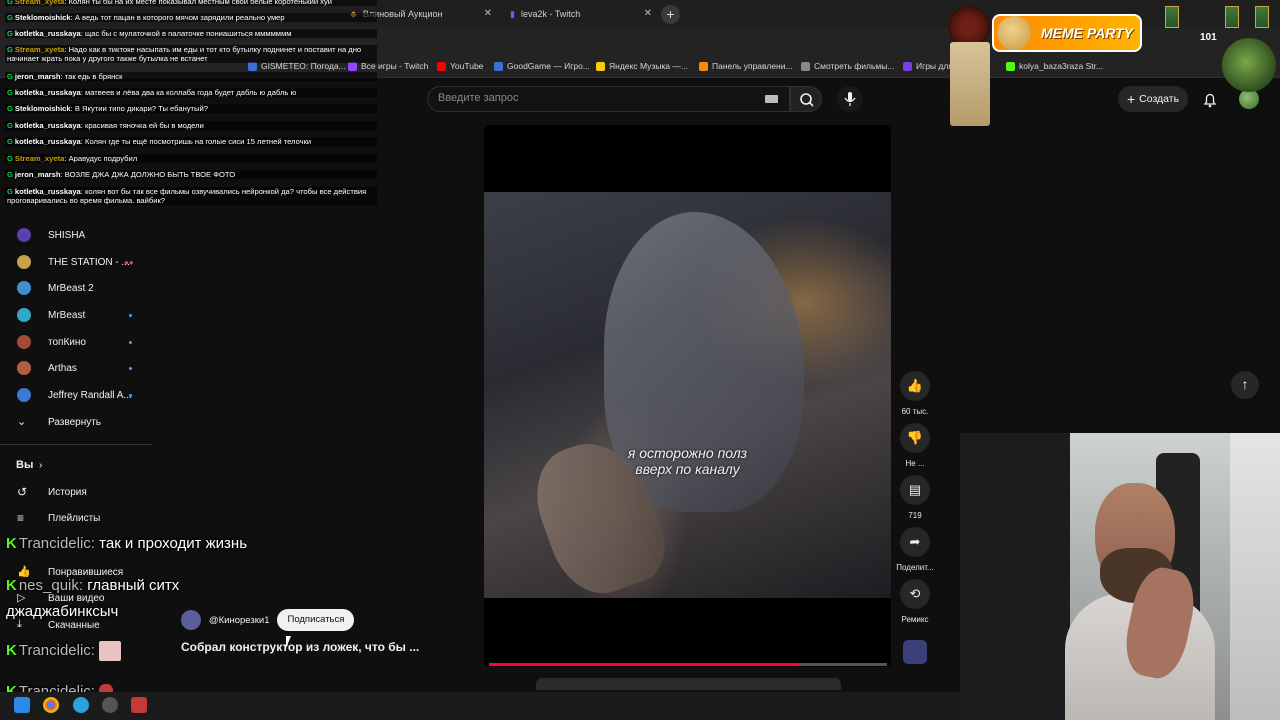 Image resolution: width=1280 pixels, height=720 pixels. What do you see at coordinates (80, 465) in the screenshot?
I see `sidebar-you-header: Вы ›` at bounding box center [80, 465].